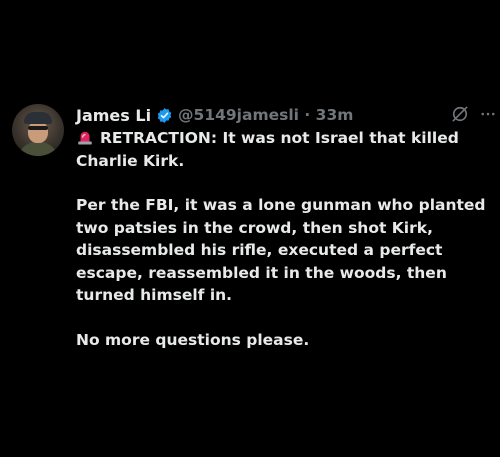 Image resolution: width=500 pixels, height=457 pixels. I want to click on tweet-paragraph-3: No more questions please., so click(193, 339).